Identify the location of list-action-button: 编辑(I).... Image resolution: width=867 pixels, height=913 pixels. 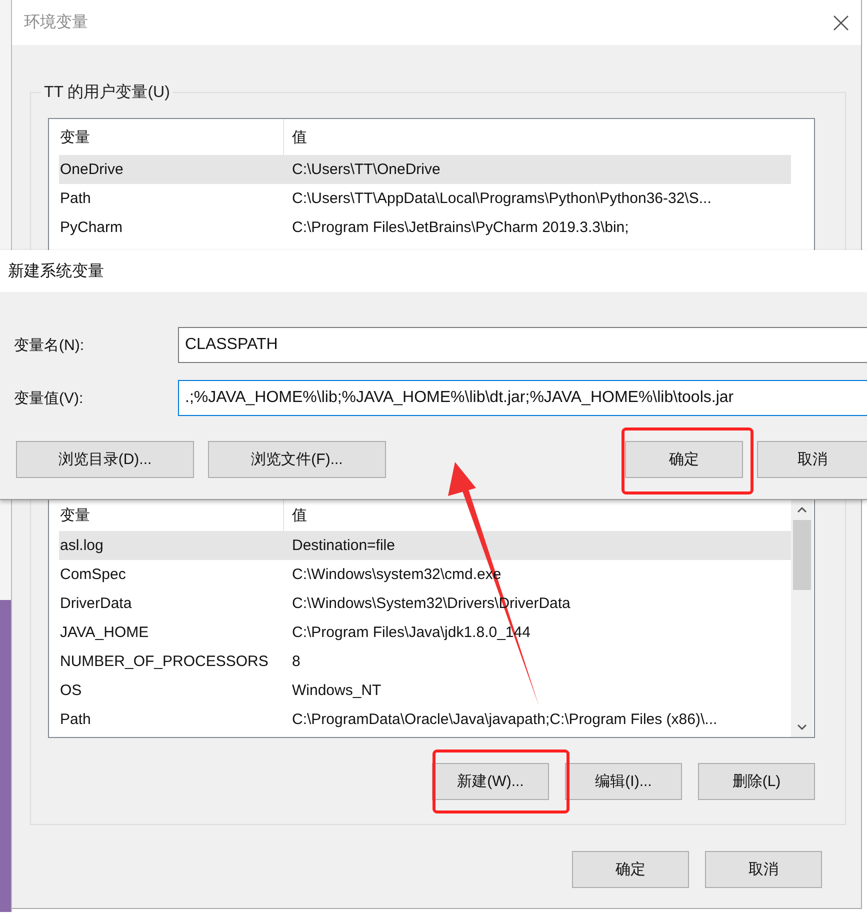
(623, 781).